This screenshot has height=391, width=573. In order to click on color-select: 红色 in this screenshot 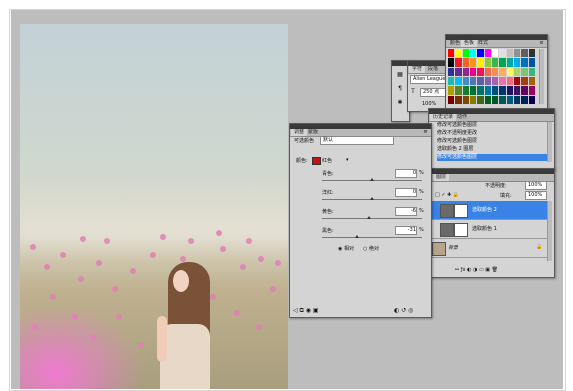, I will do `click(327, 160)`.